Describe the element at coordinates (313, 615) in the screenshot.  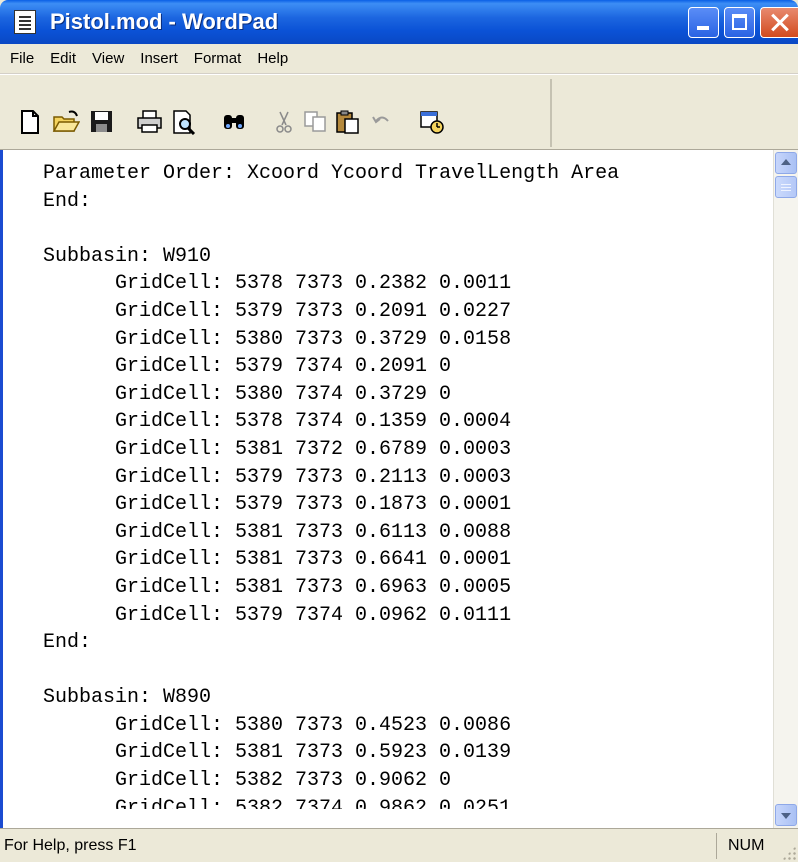
I see `document-line: GridCell: 5379 7374 0.0962 0.0111` at that location.